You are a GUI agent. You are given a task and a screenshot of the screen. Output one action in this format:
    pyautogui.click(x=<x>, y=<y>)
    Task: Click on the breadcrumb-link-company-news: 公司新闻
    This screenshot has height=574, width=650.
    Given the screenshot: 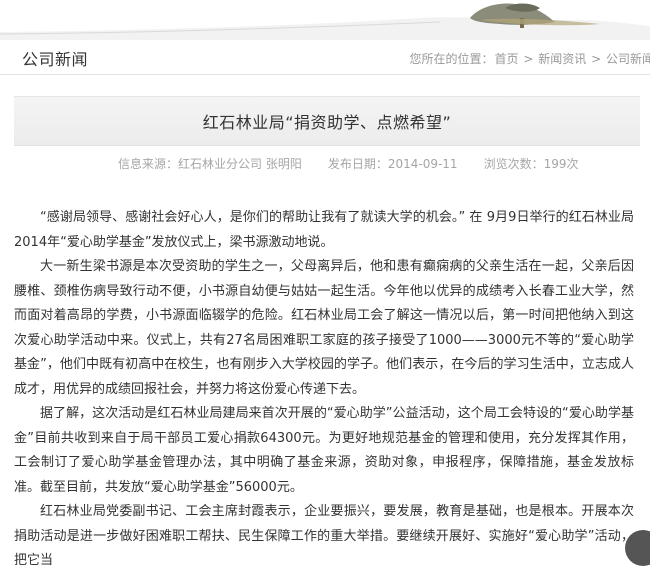 What is the action you would take?
    pyautogui.click(x=628, y=59)
    